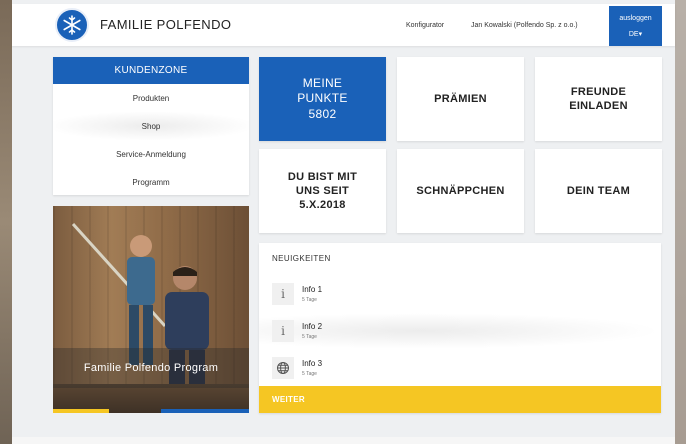 Image resolution: width=686 pixels, height=444 pixels. What do you see at coordinates (635, 18) in the screenshot?
I see `logout-button: ausloggen` at bounding box center [635, 18].